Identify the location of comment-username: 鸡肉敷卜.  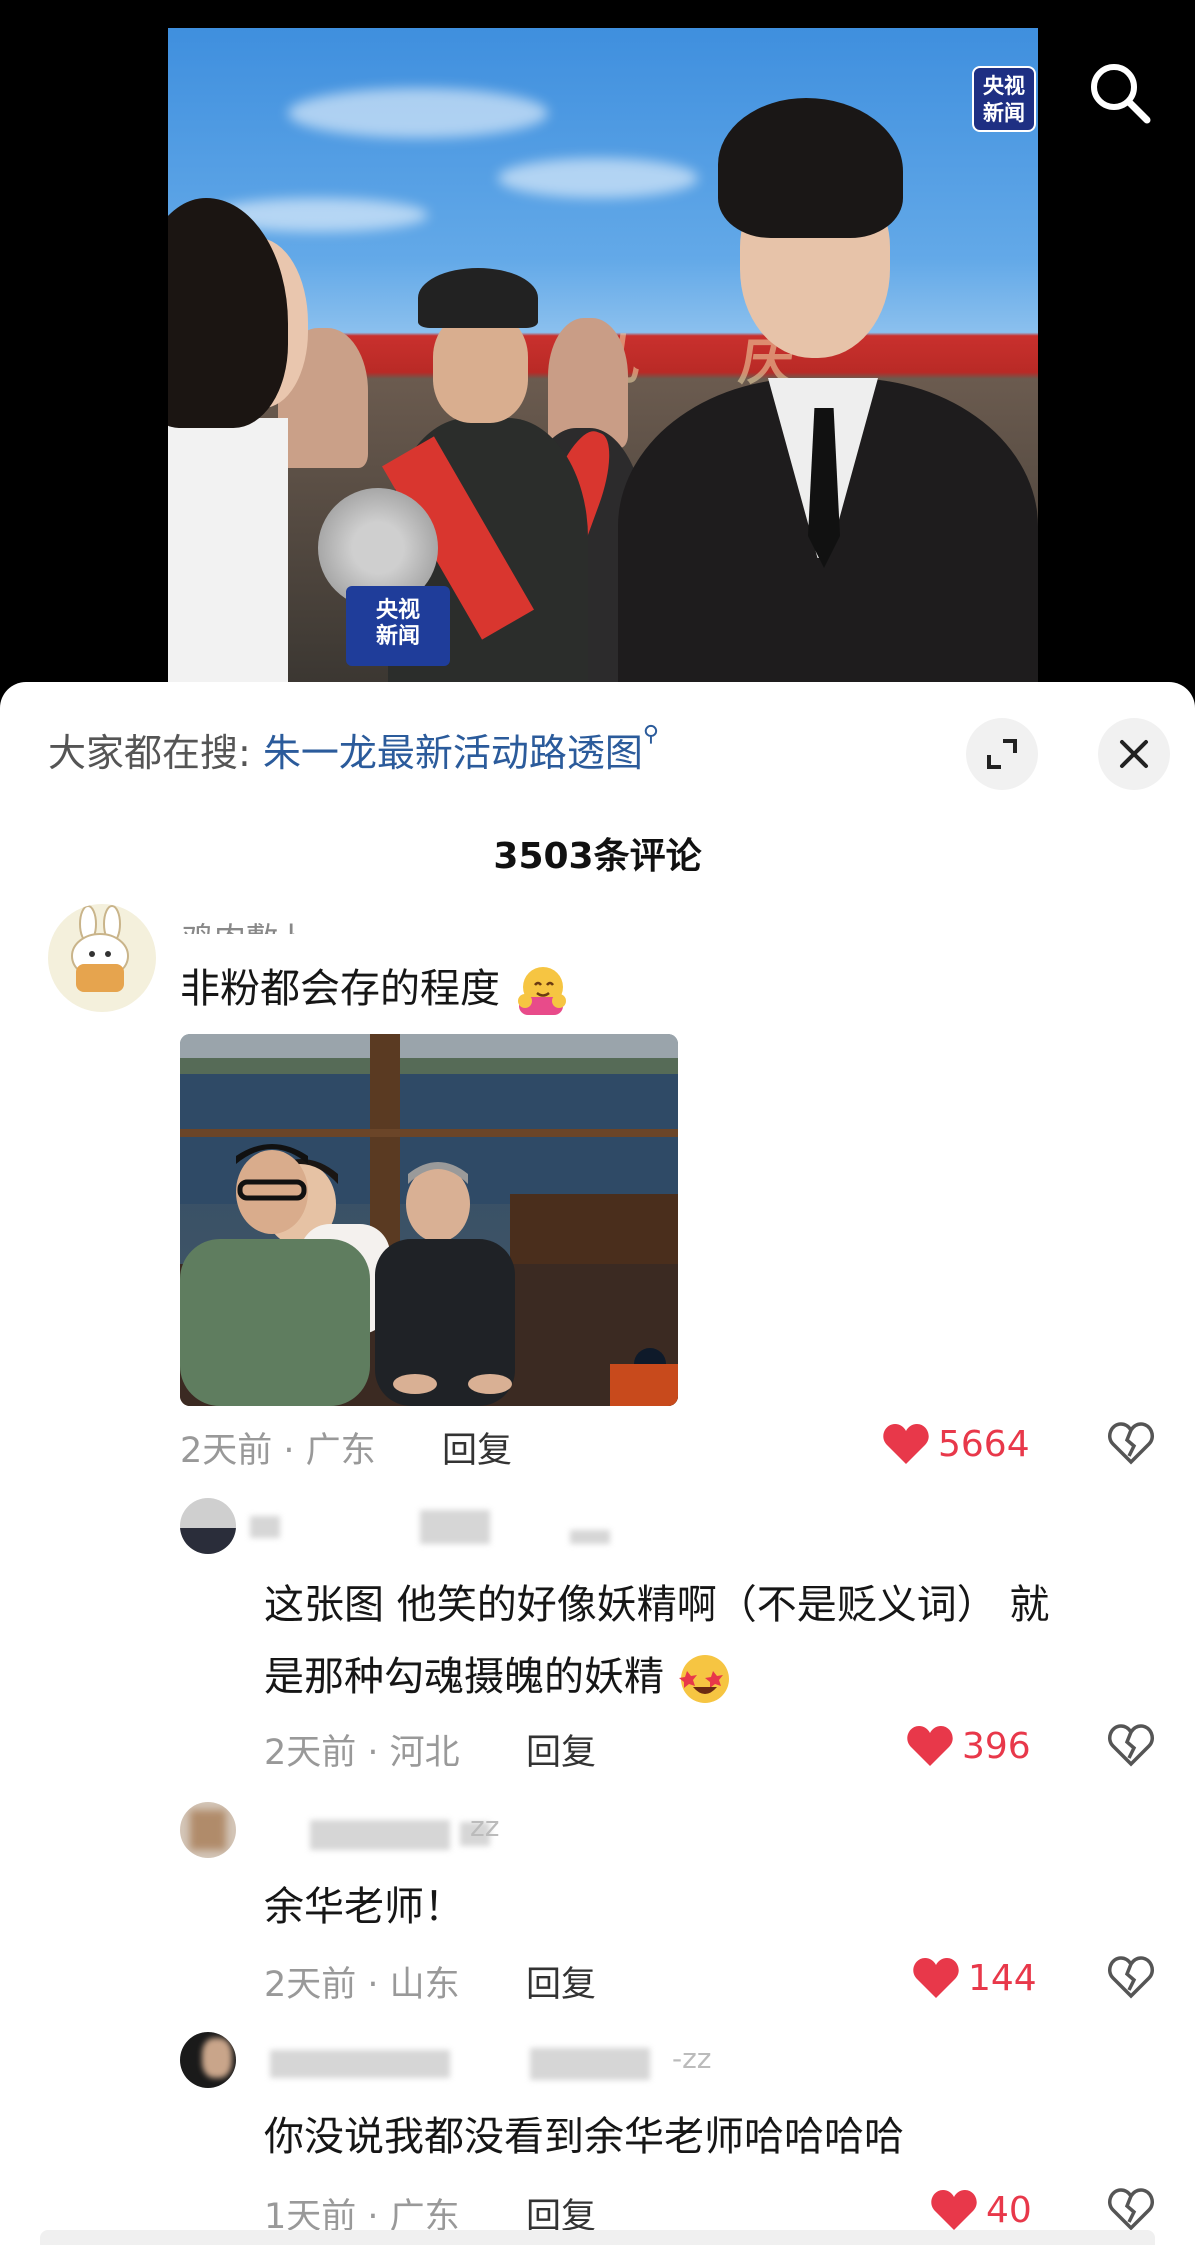
(246, 924).